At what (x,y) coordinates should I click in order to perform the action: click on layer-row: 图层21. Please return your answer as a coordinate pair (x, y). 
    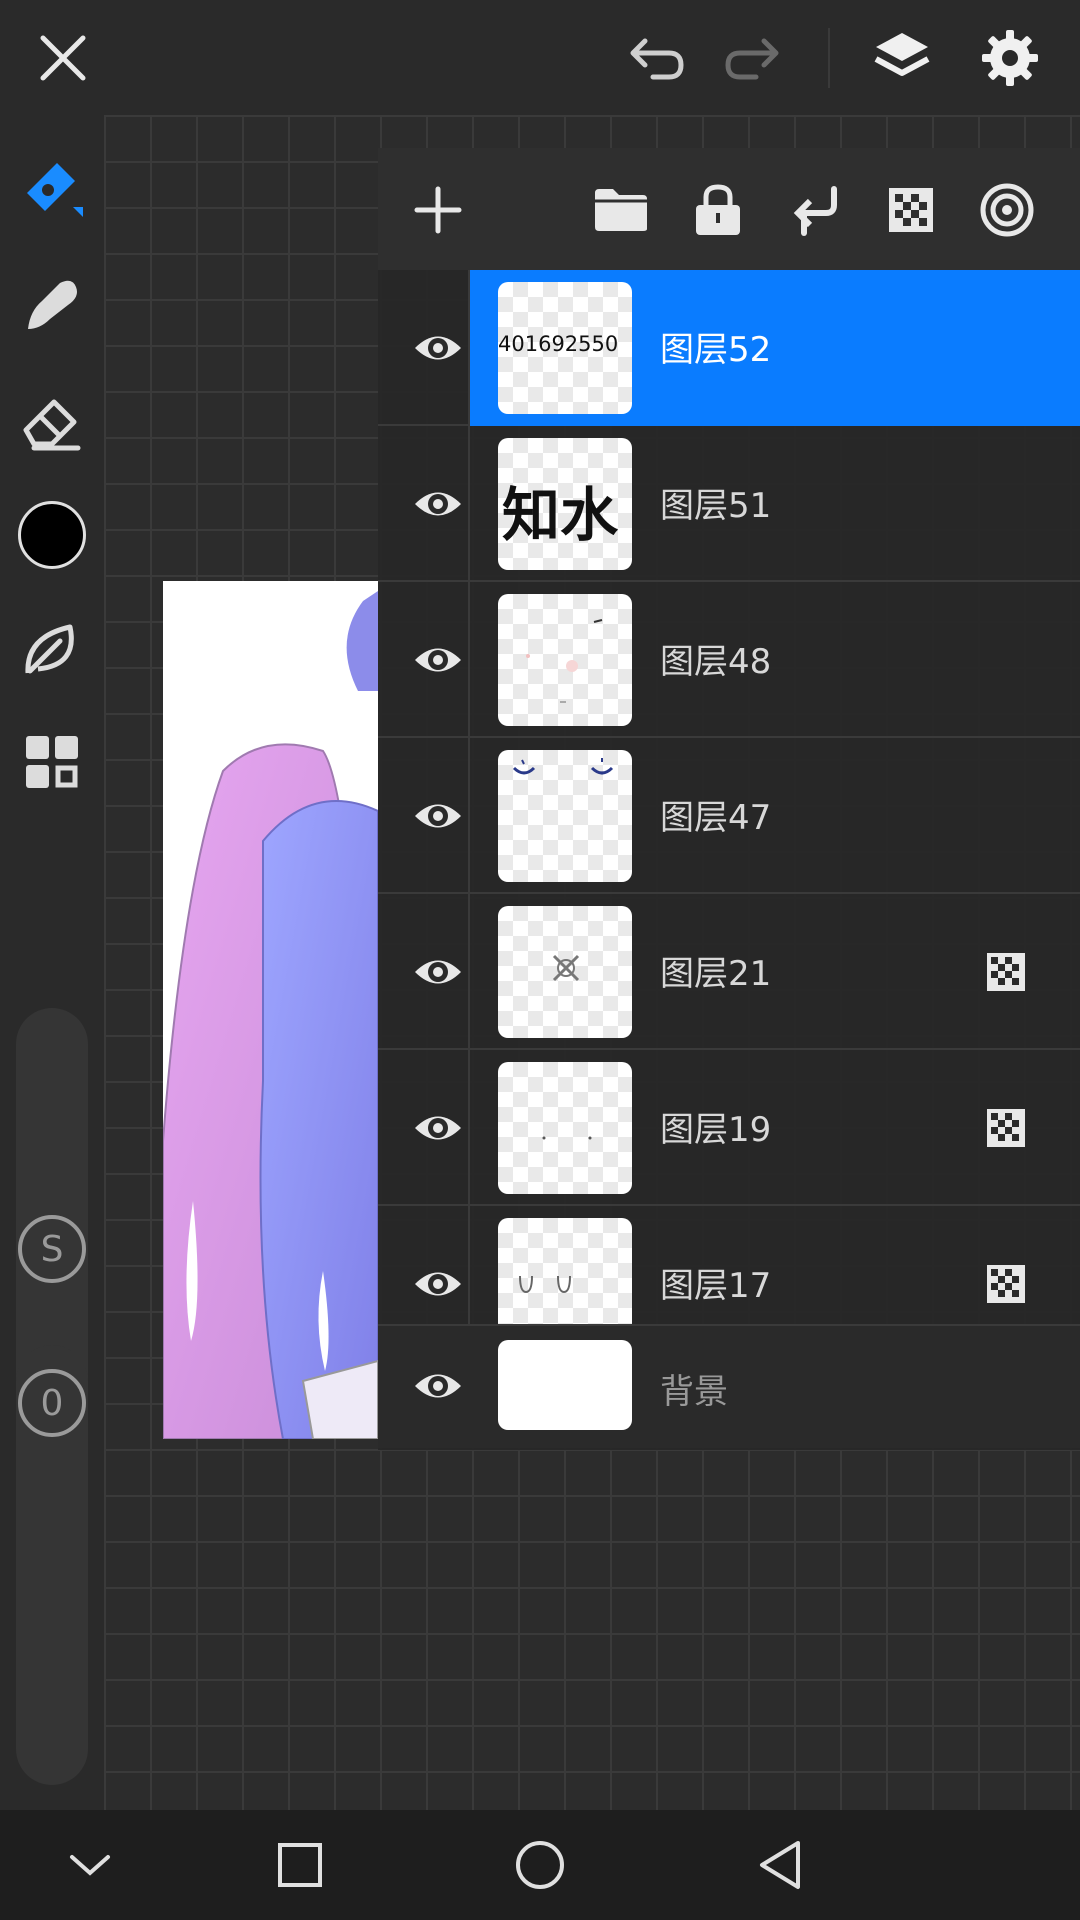
    Looking at the image, I should click on (729, 972).